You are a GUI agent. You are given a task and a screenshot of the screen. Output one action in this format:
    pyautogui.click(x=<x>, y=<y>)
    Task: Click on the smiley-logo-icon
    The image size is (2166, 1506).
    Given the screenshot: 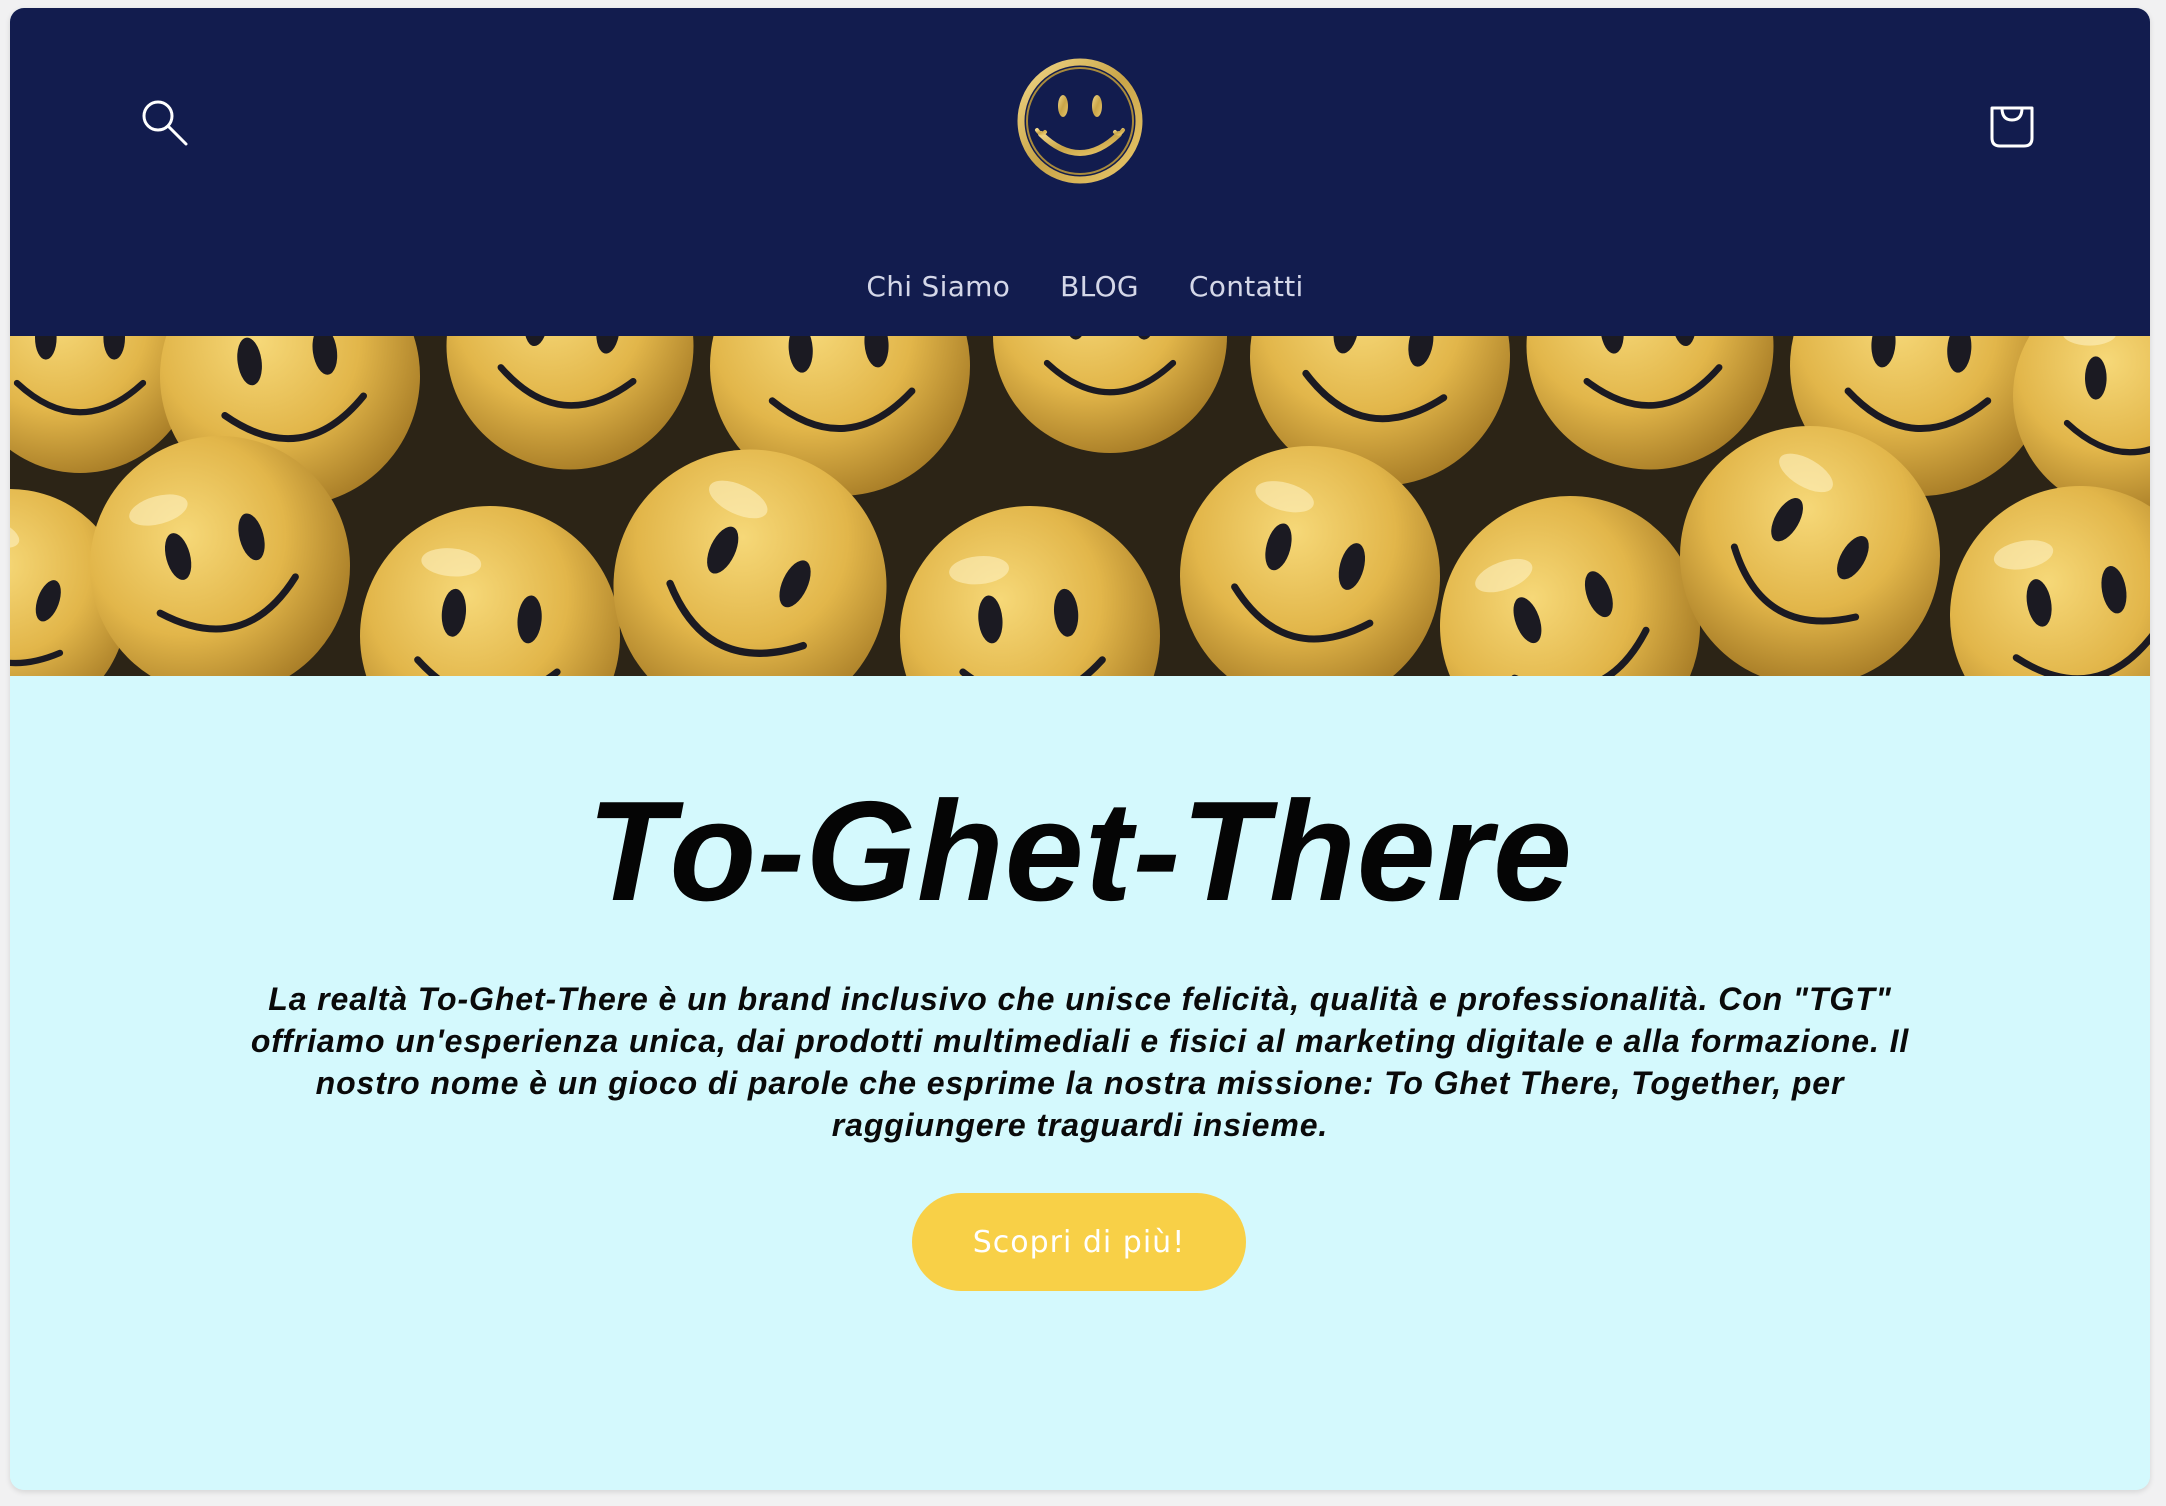 What is the action you would take?
    pyautogui.click(x=1080, y=121)
    